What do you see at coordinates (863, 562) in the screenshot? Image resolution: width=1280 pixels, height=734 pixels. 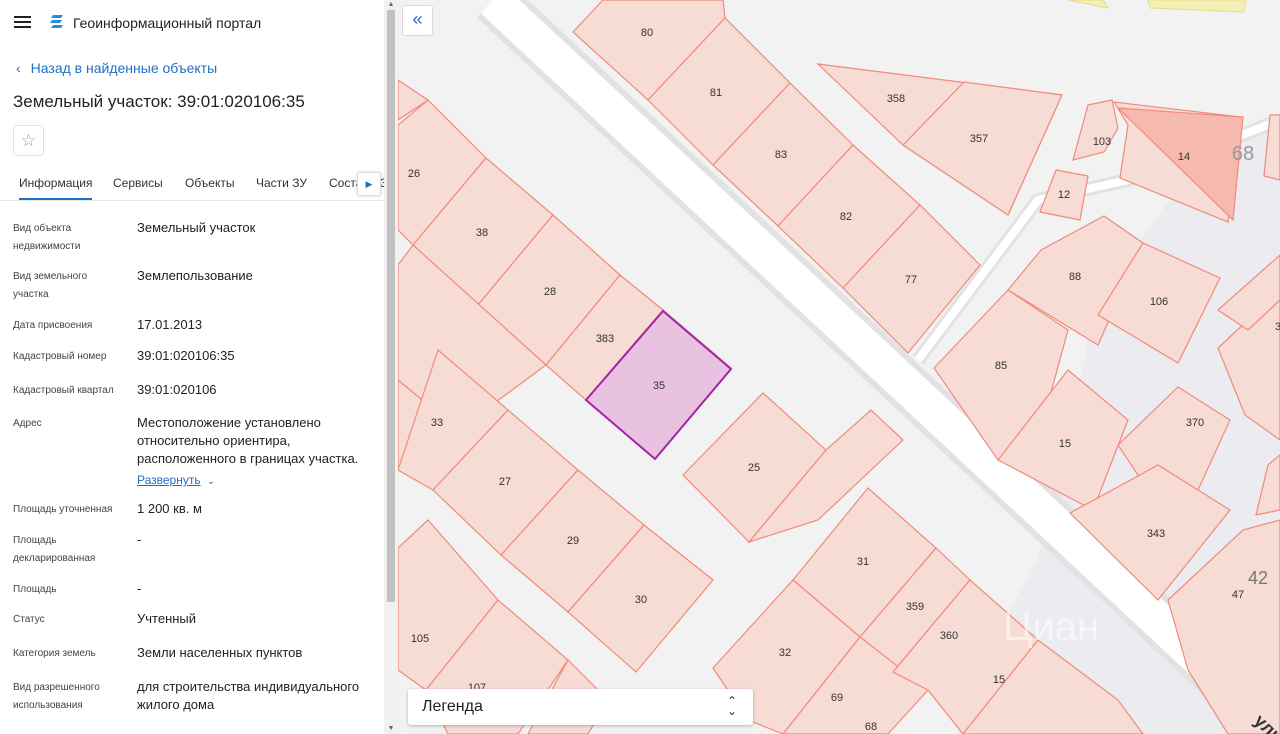 I see `svg-text: 31` at bounding box center [863, 562].